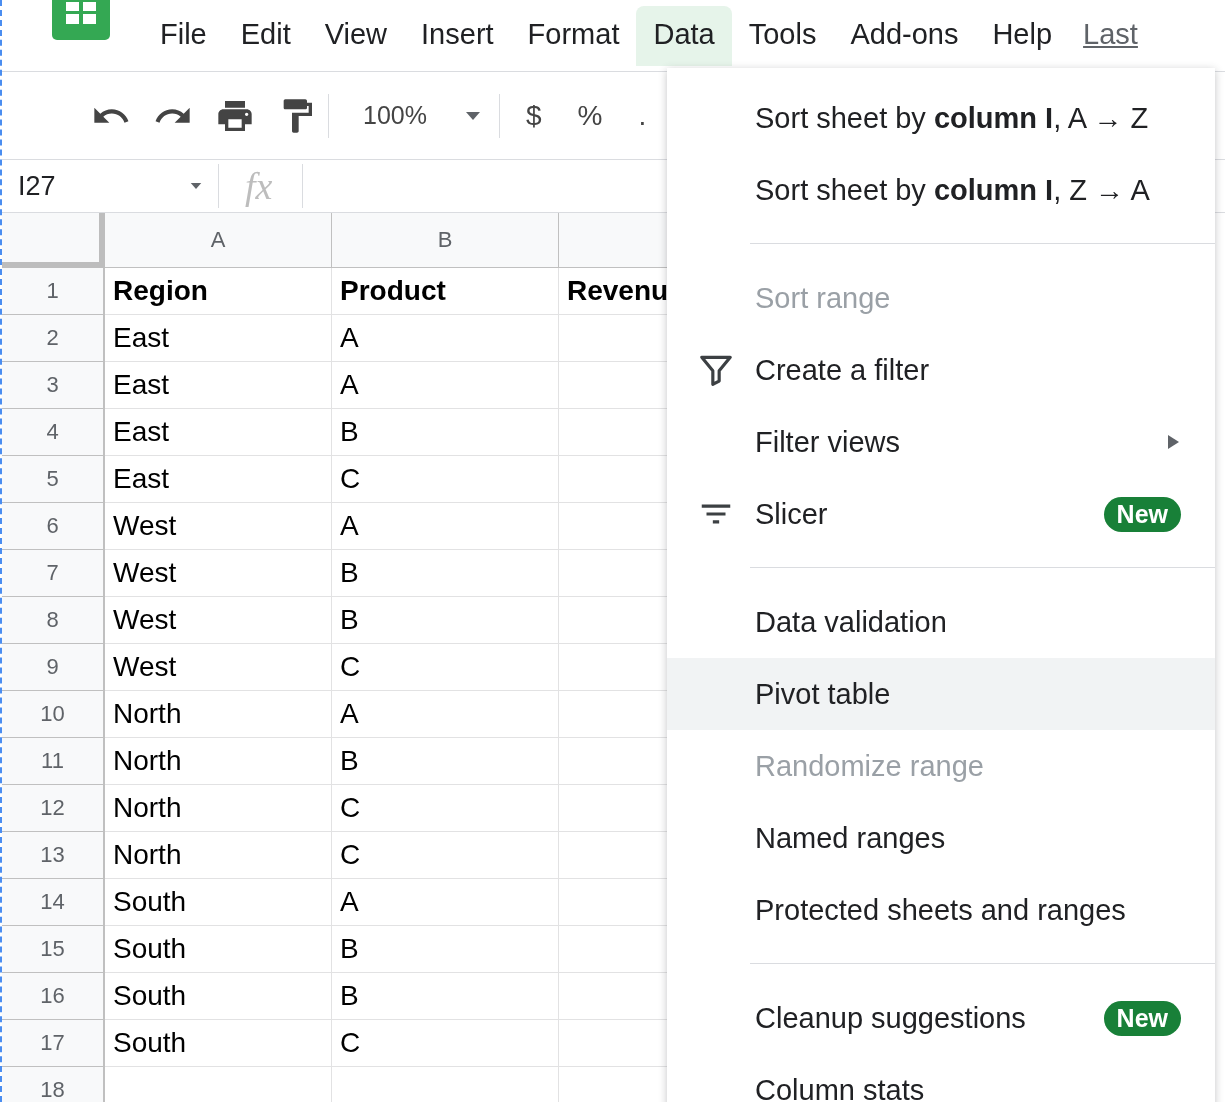  What do you see at coordinates (53, 808) in the screenshot?
I see `row-header: 12` at bounding box center [53, 808].